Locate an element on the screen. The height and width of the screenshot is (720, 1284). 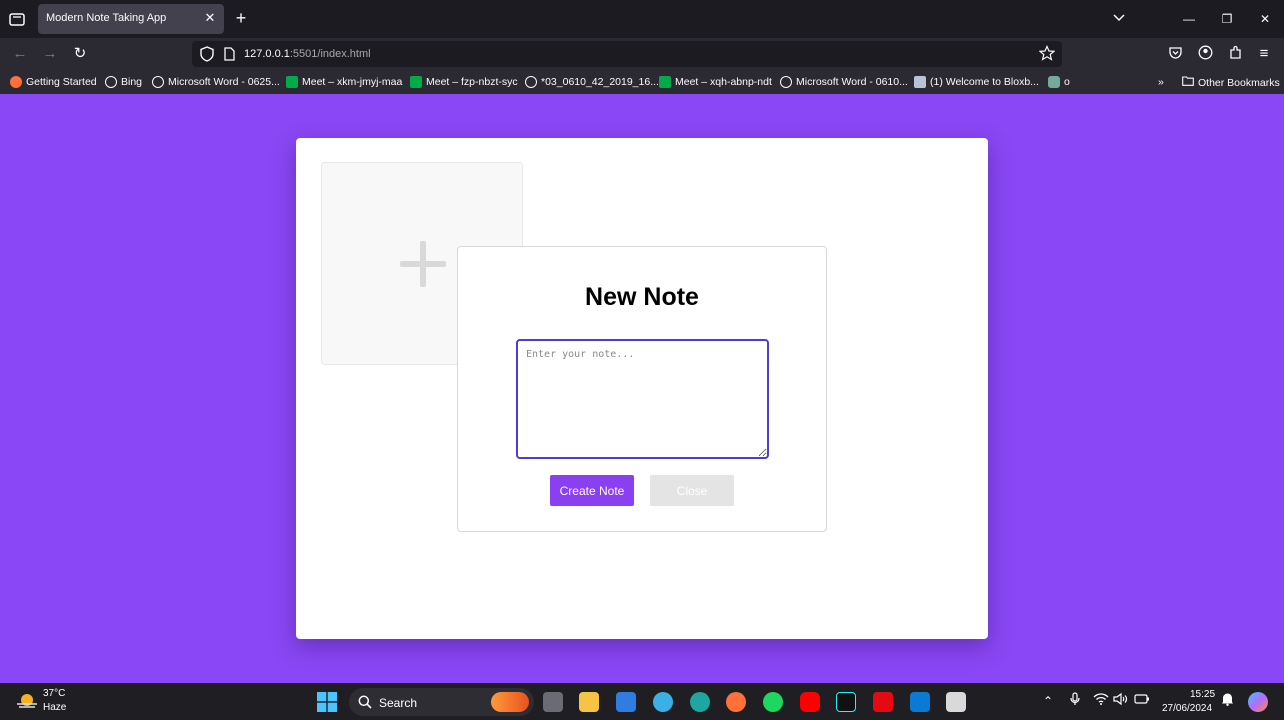
window-close-icon: ✕ is located at coordinates (1265, 19).